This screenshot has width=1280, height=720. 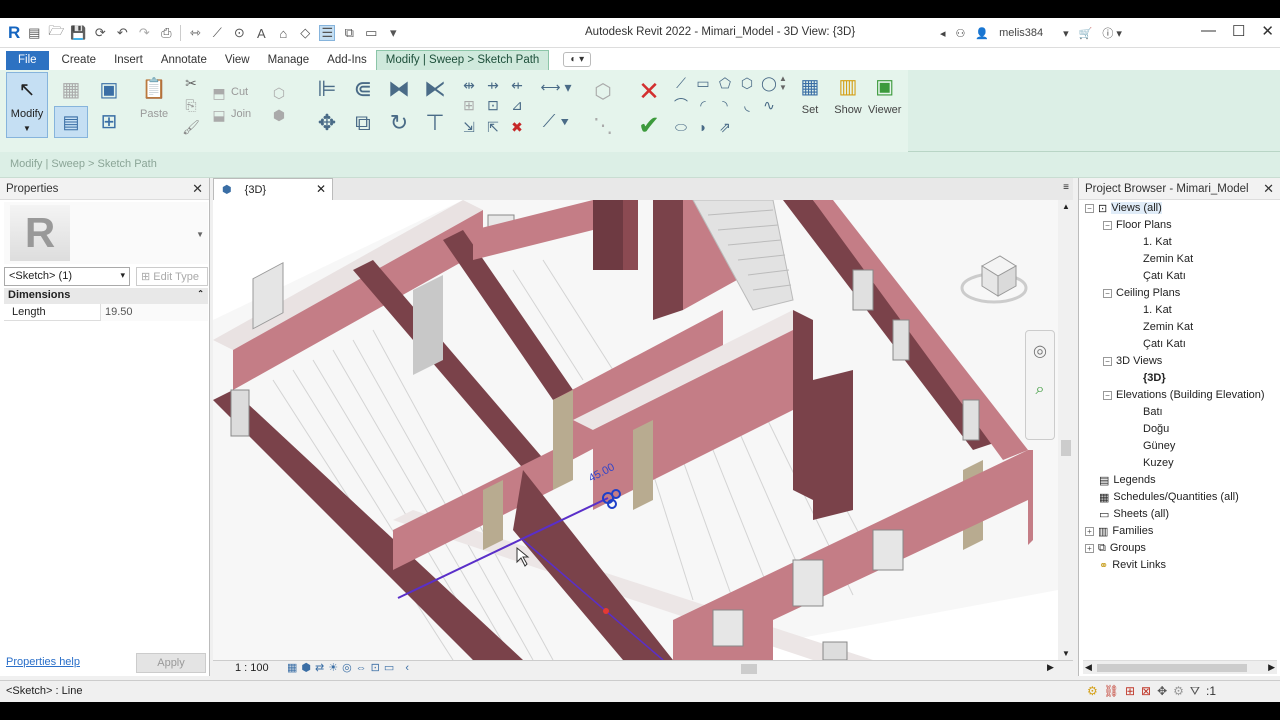 I want to click on set-button: ▦ Set, so click(x=810, y=94).